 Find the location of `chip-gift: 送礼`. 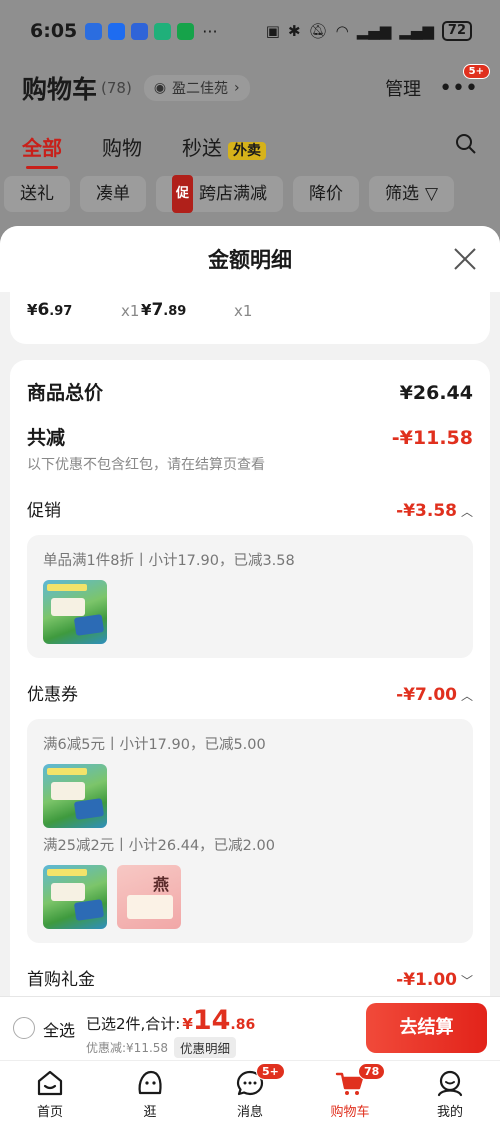

chip-gift: 送礼 is located at coordinates (37, 194).